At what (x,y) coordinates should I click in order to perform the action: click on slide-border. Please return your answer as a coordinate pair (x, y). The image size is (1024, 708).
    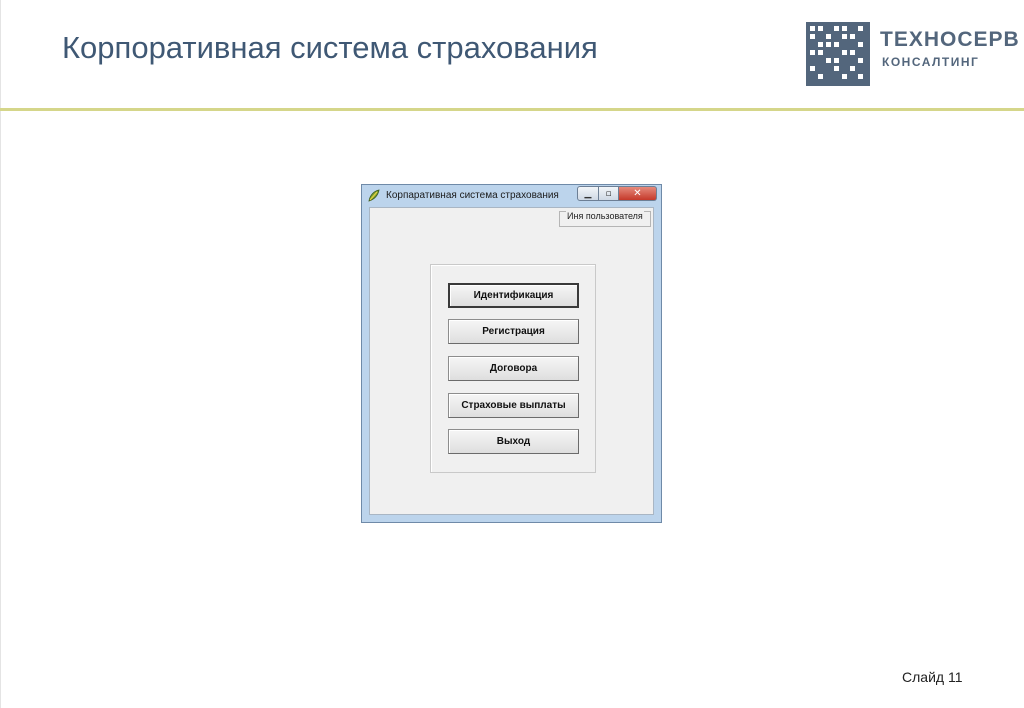
    Looking at the image, I should click on (0, 354).